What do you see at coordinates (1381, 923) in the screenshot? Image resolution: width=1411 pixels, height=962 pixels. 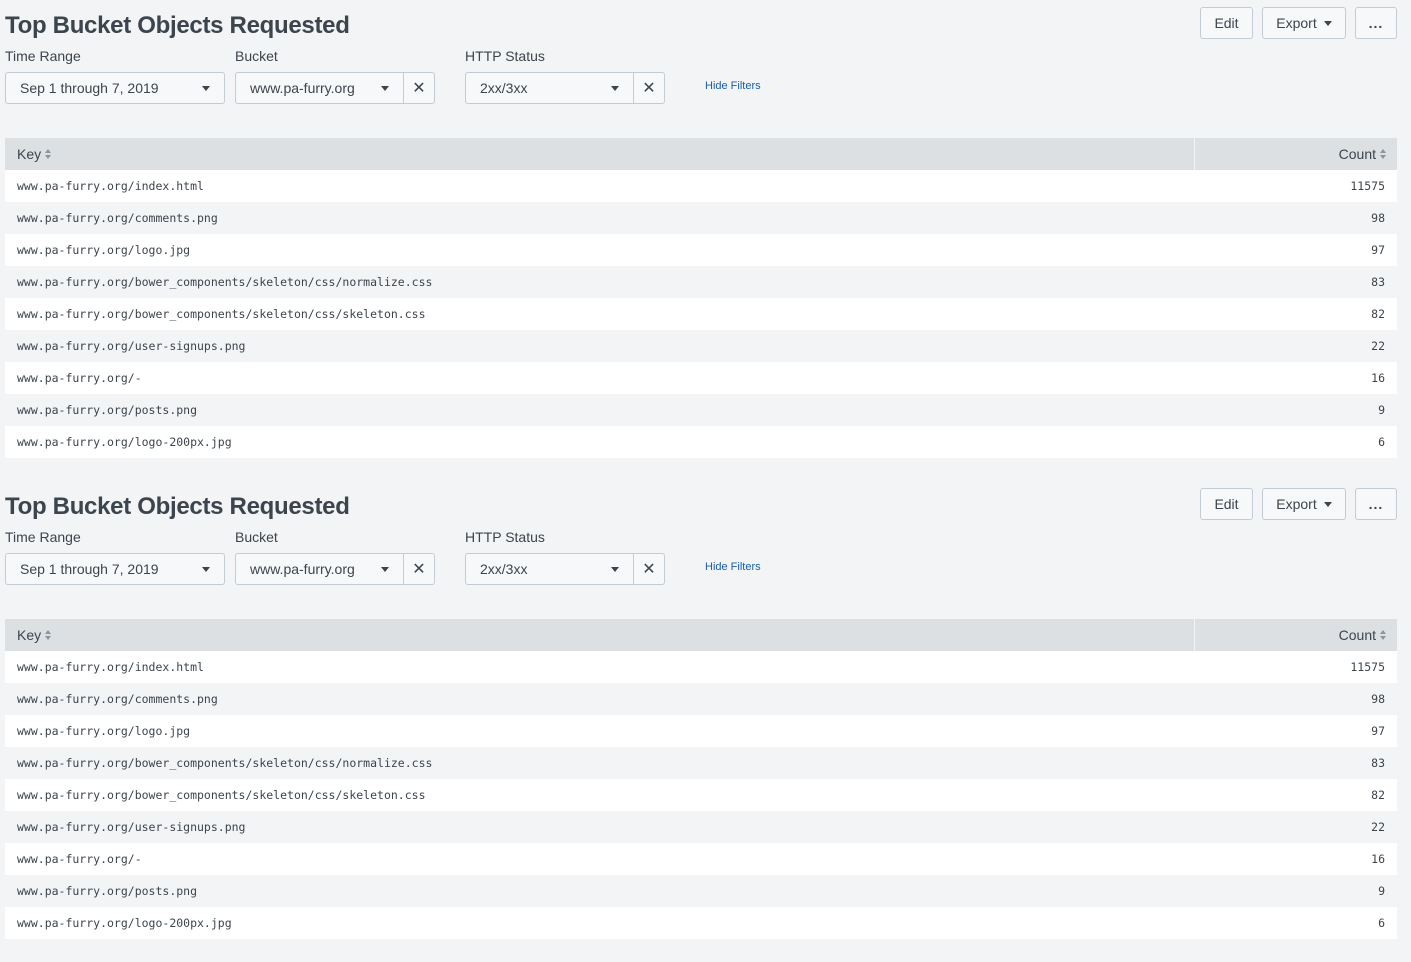 I see `count-cell: 6` at bounding box center [1381, 923].